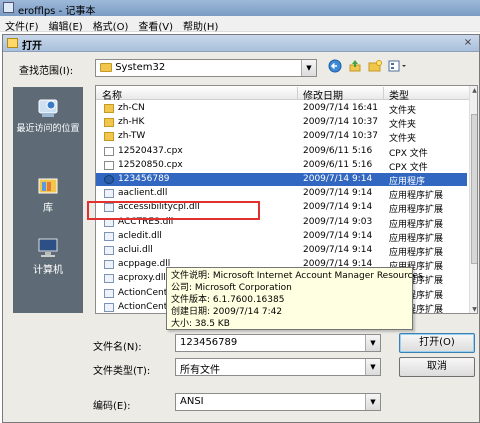 The width and height of the screenshot is (480, 423). What do you see at coordinates (122, 371) in the screenshot?
I see `filetype-label: 文件类型(T):` at bounding box center [122, 371].